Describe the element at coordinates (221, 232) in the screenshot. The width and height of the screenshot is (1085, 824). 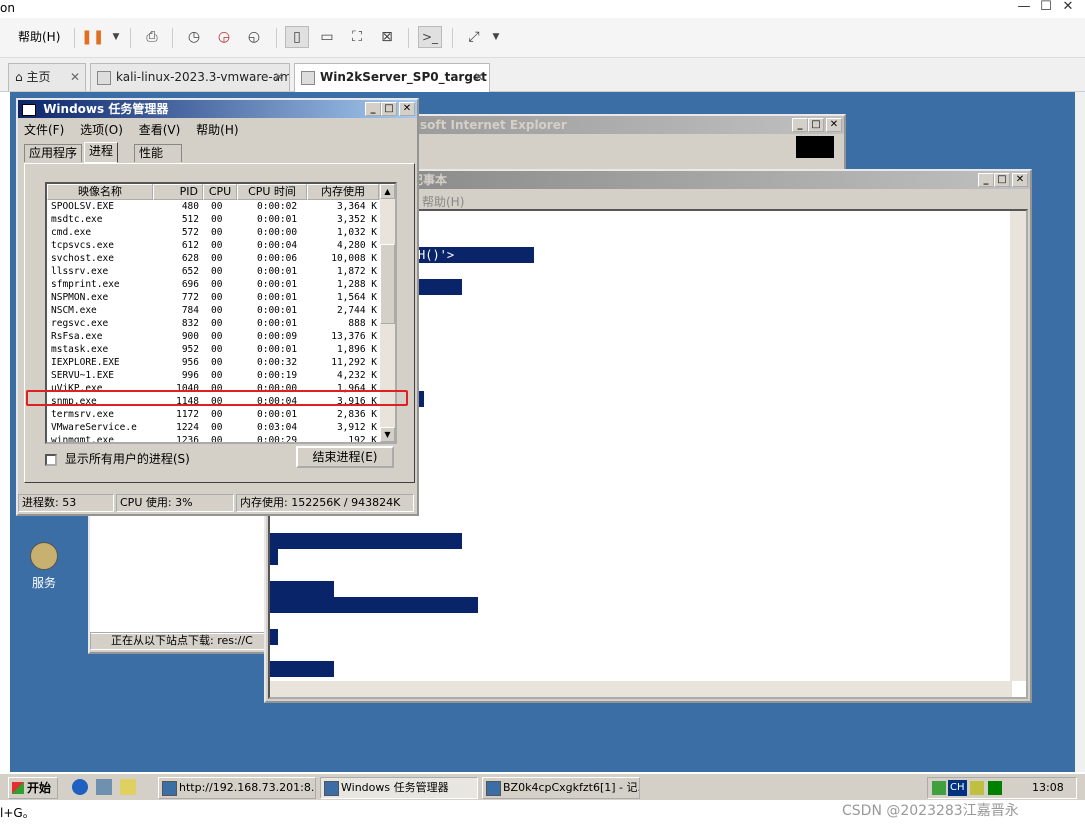
I see `process-row: cmd.exe 572 00 0:00:00 1,032 K` at that location.